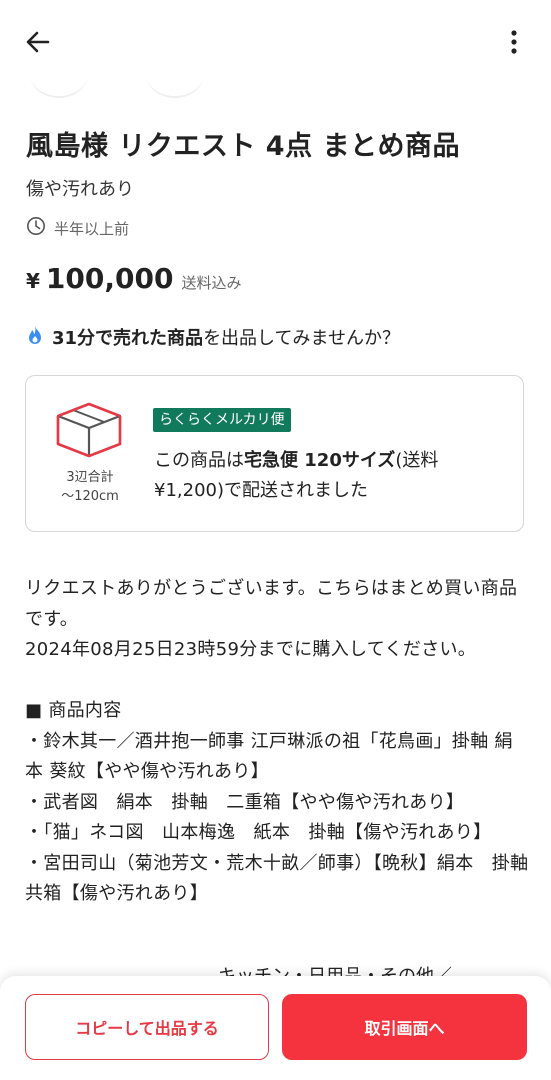  I want to click on shipping-description: この商品は宅急便 120サイズ(送料¥1,200)で配送されました, so click(326, 476).